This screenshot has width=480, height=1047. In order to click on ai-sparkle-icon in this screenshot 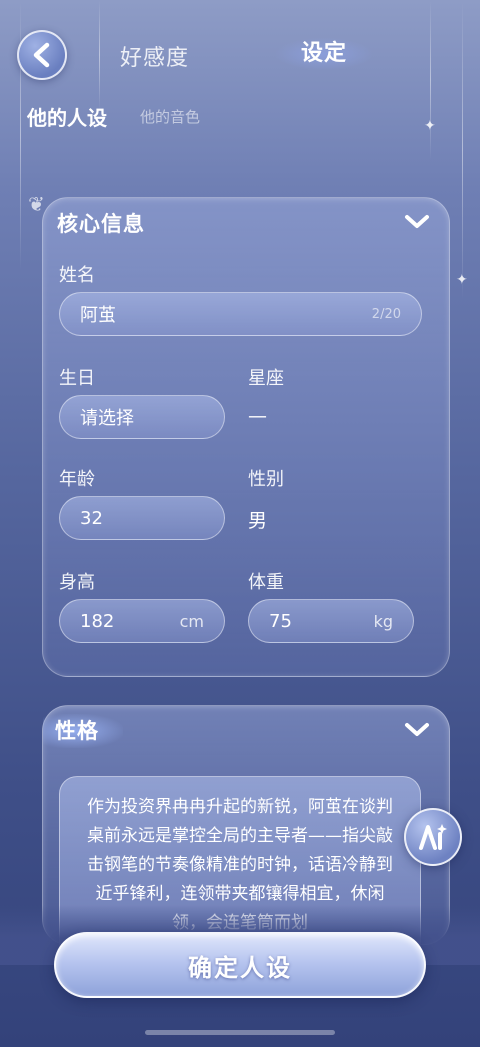, I will do `click(433, 837)`.